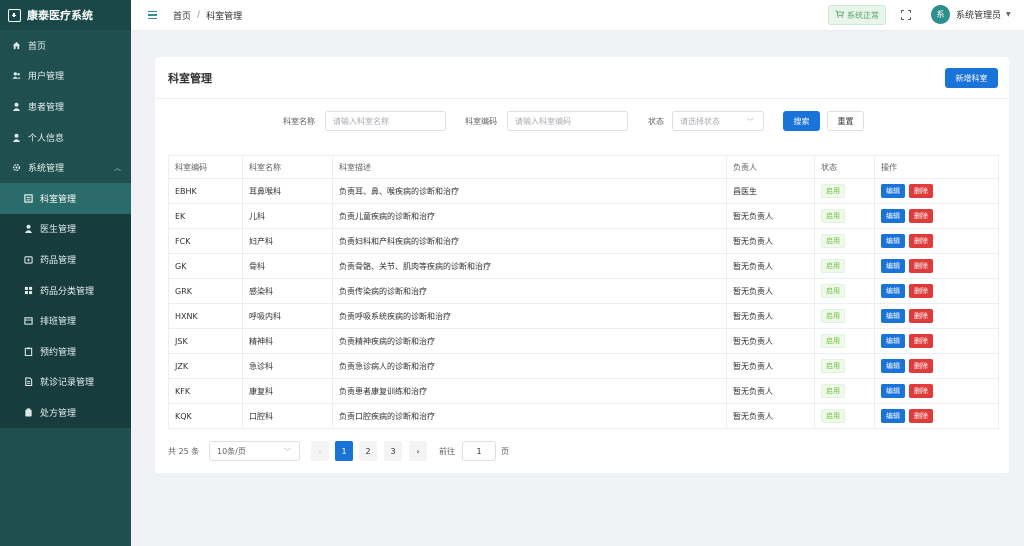 This screenshot has height=546, width=1024. Describe the element at coordinates (656, 121) in the screenshot. I see `status-label: 状态` at that location.